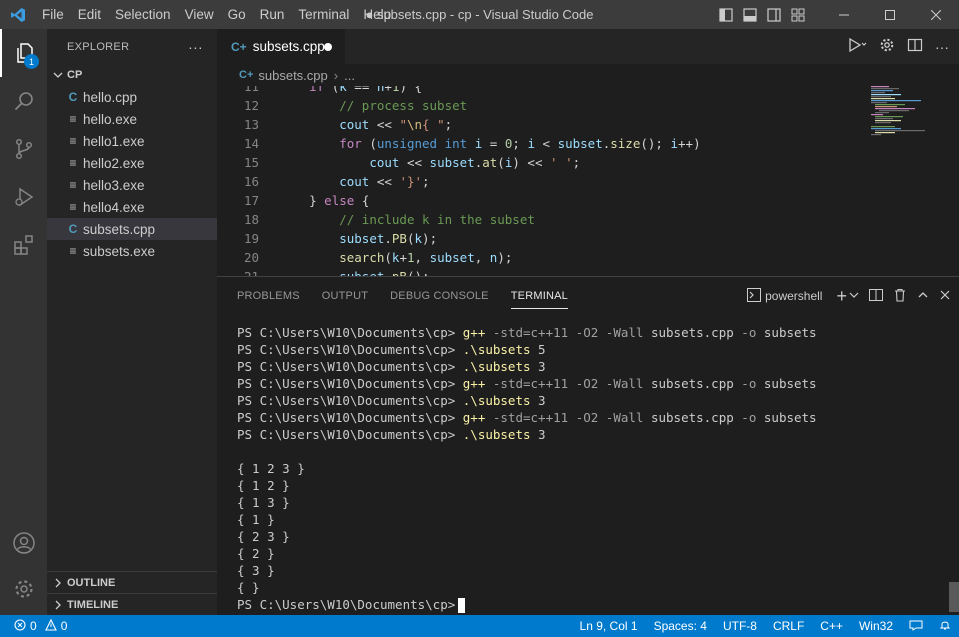 Image resolution: width=959 pixels, height=637 pixels. Describe the element at coordinates (263, 485) in the screenshot. I see `terminal-line: { 1 2 }` at that location.